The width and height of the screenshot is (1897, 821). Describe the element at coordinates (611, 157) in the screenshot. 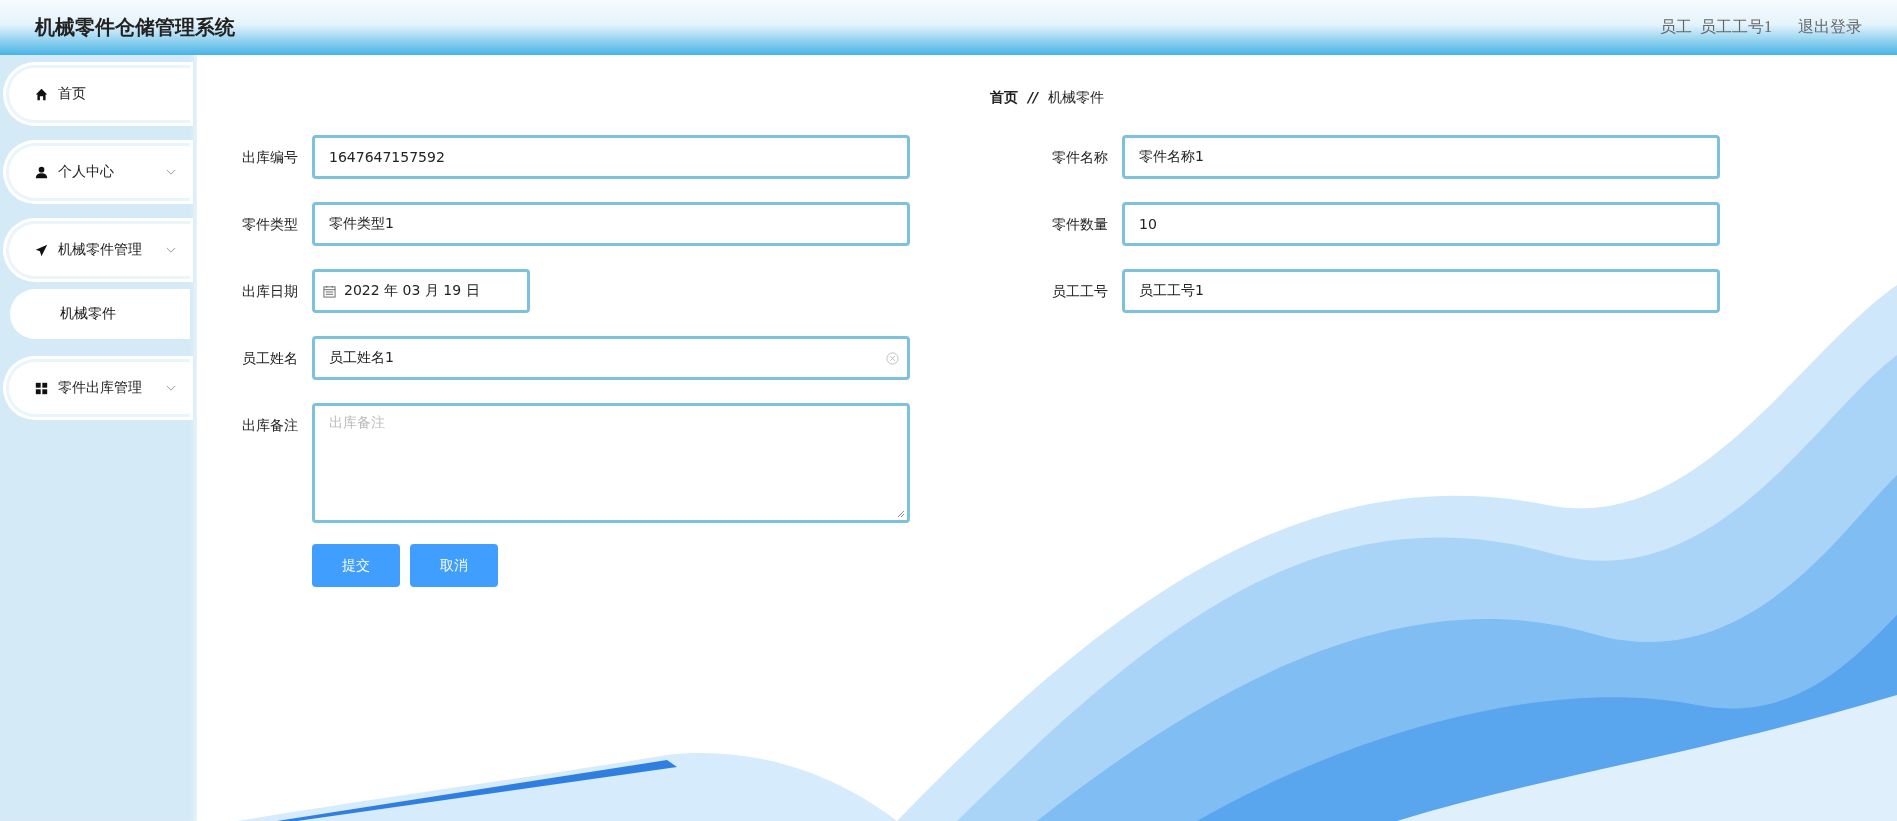

I see `input-field: 1647647157592` at that location.